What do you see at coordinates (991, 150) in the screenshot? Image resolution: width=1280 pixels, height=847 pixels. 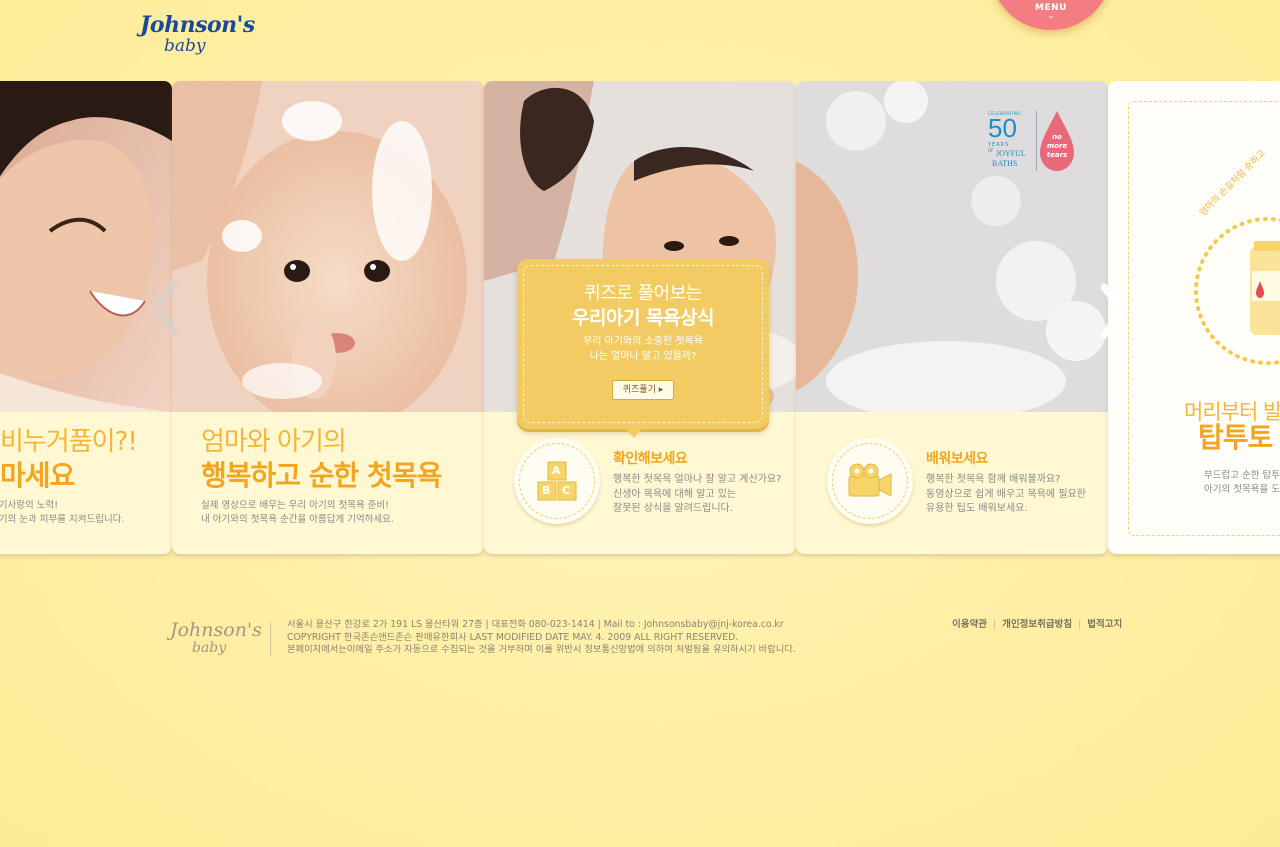 I see `badge-of: OF` at bounding box center [991, 150].